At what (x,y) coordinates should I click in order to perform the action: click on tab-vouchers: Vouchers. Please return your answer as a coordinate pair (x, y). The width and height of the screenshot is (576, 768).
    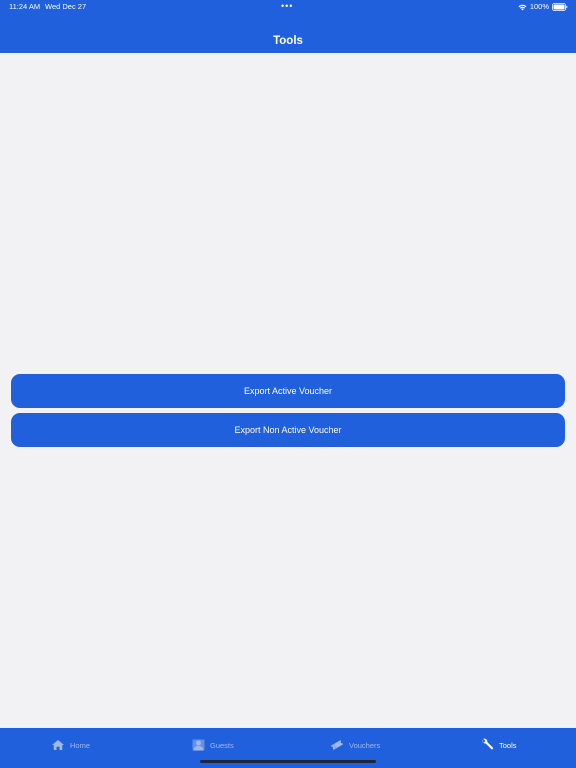
    Looking at the image, I should click on (355, 745).